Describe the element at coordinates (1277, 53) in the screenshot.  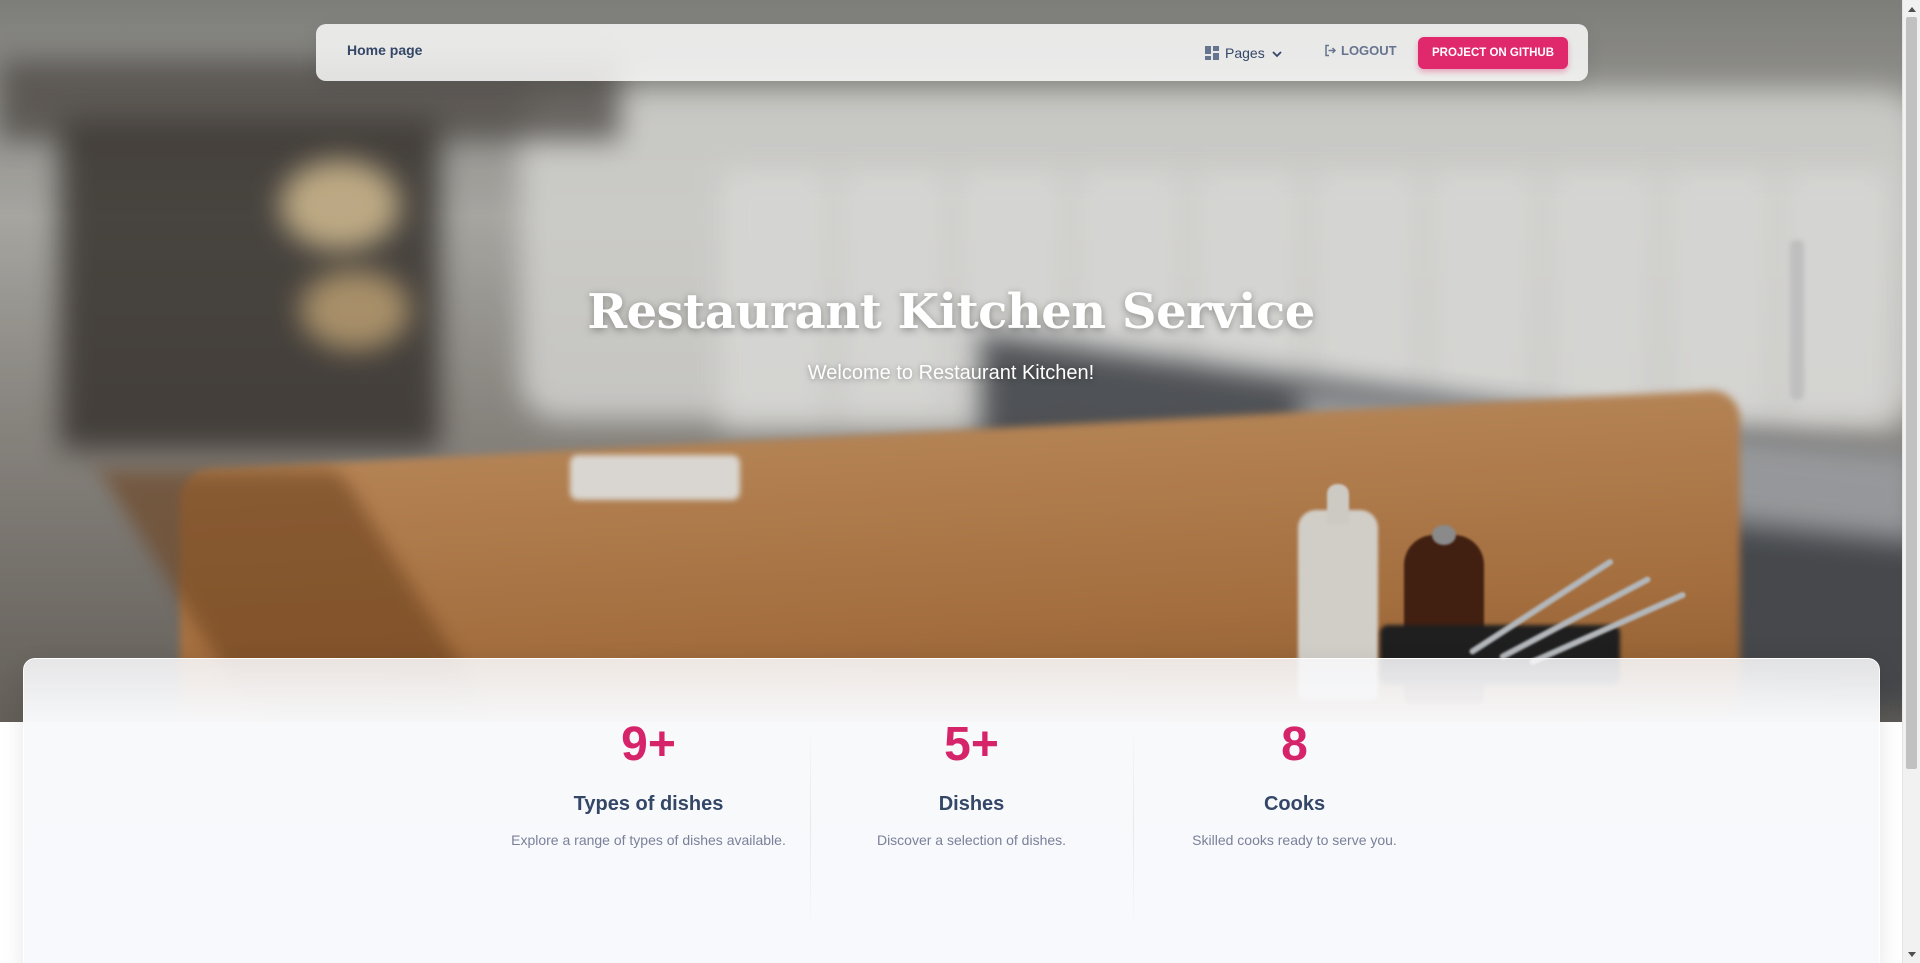
I see `chevron-down-icon` at that location.